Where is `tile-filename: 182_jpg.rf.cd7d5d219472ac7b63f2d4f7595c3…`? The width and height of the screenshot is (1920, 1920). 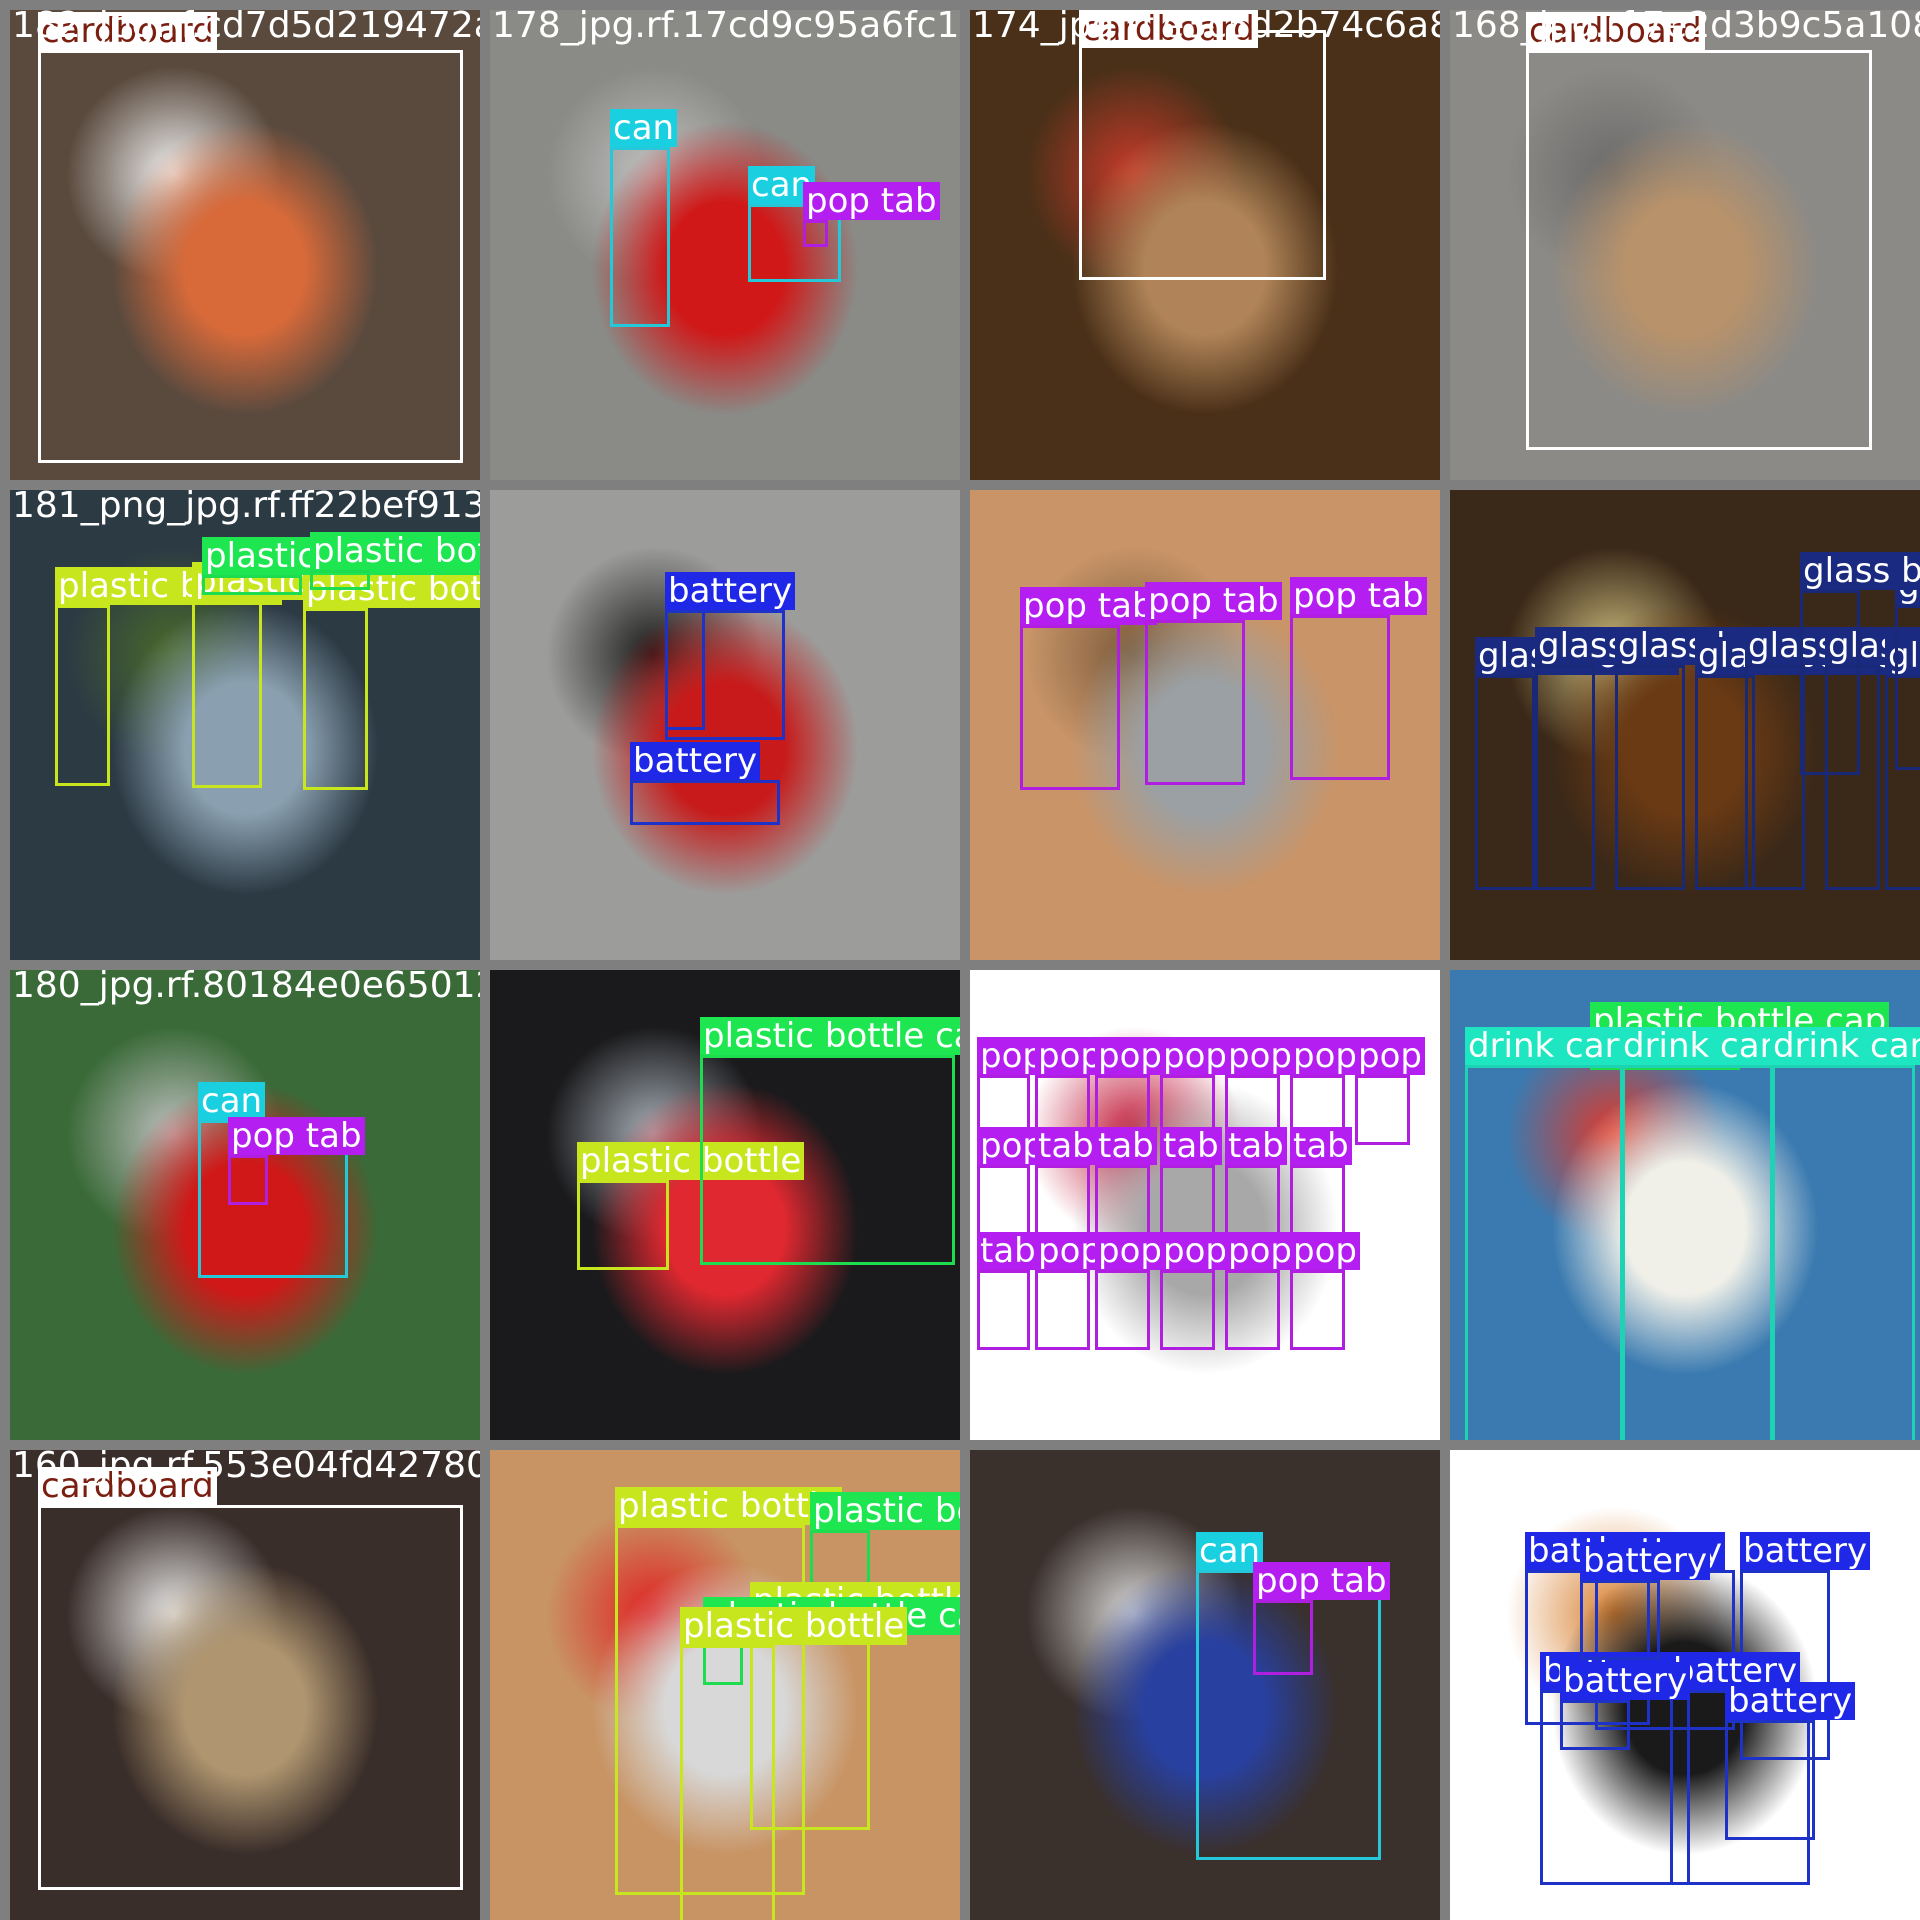
tile-filename: 182_jpg.rf.cd7d5d219472ac7b63f2d4f7595c3… is located at coordinates (246, 28).